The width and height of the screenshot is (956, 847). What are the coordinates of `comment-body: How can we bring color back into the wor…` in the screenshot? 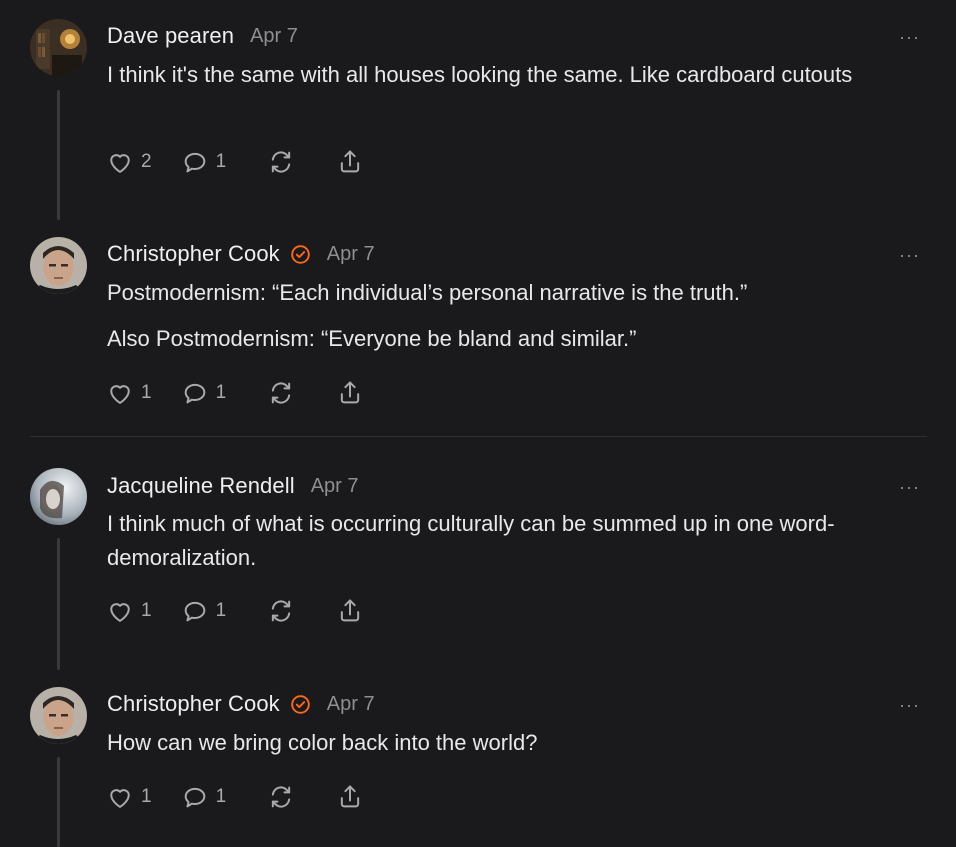 It's located at (517, 743).